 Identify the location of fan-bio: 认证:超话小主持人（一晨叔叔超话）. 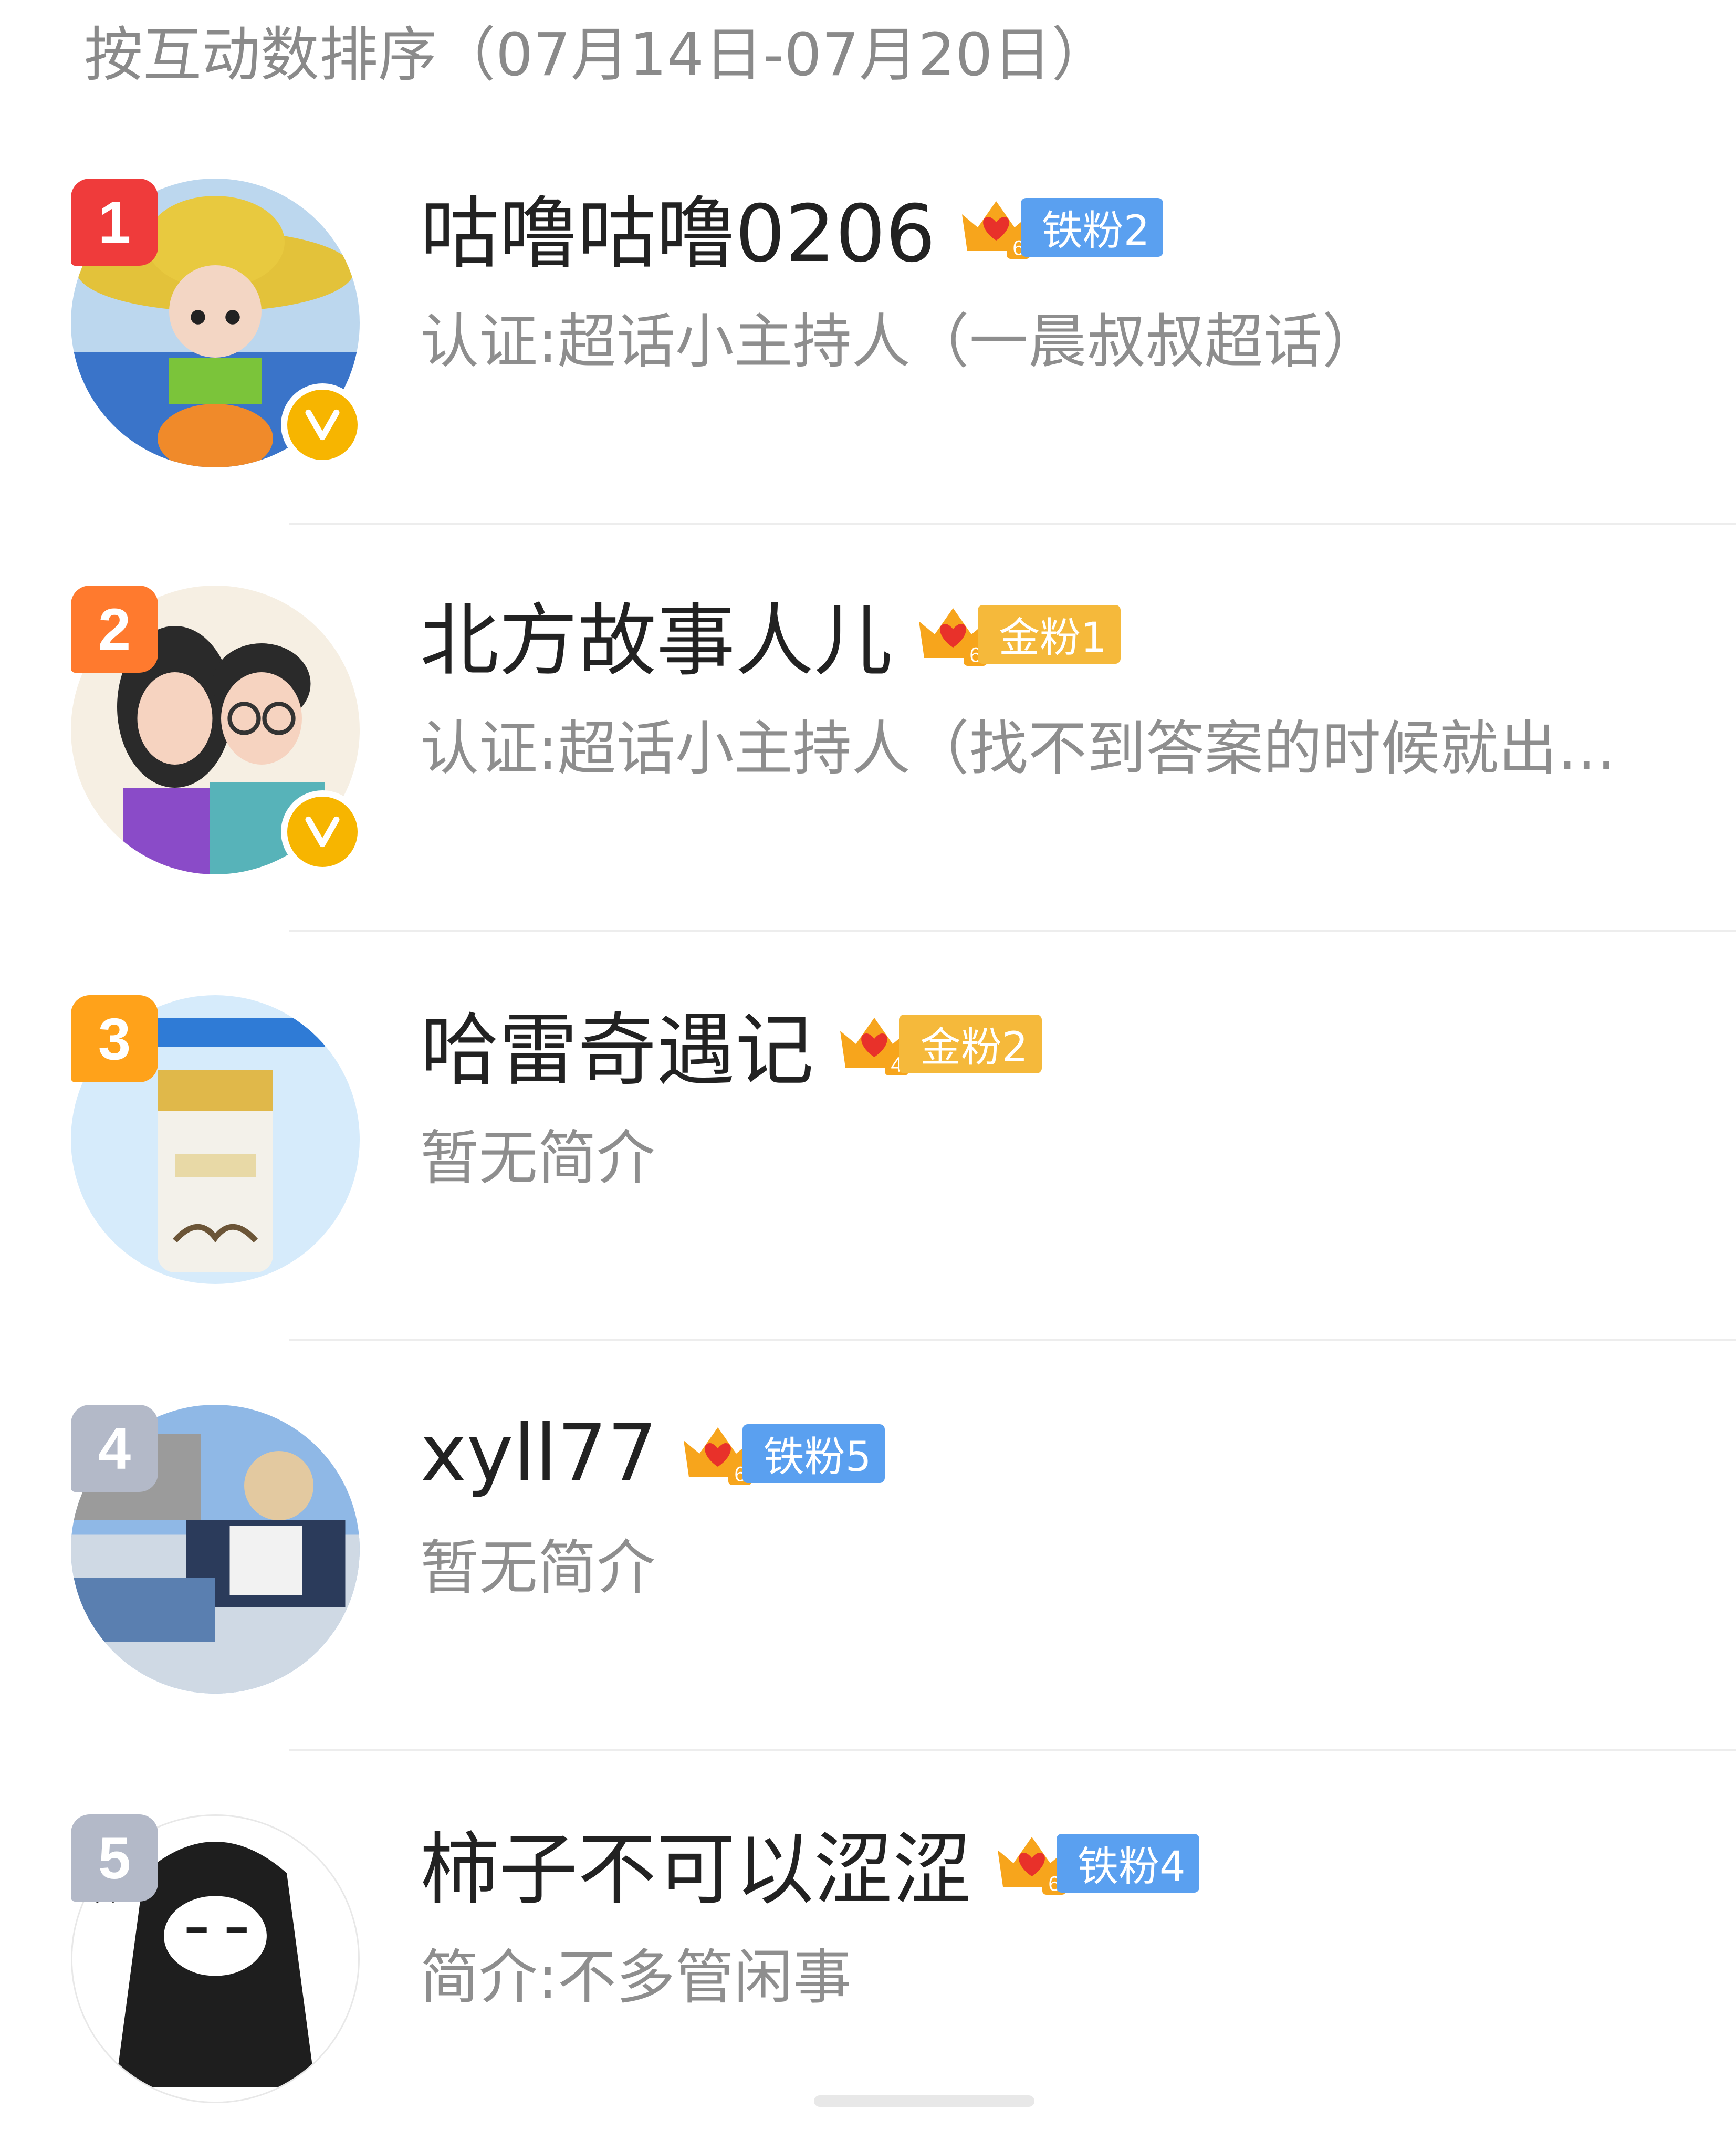
(900, 342).